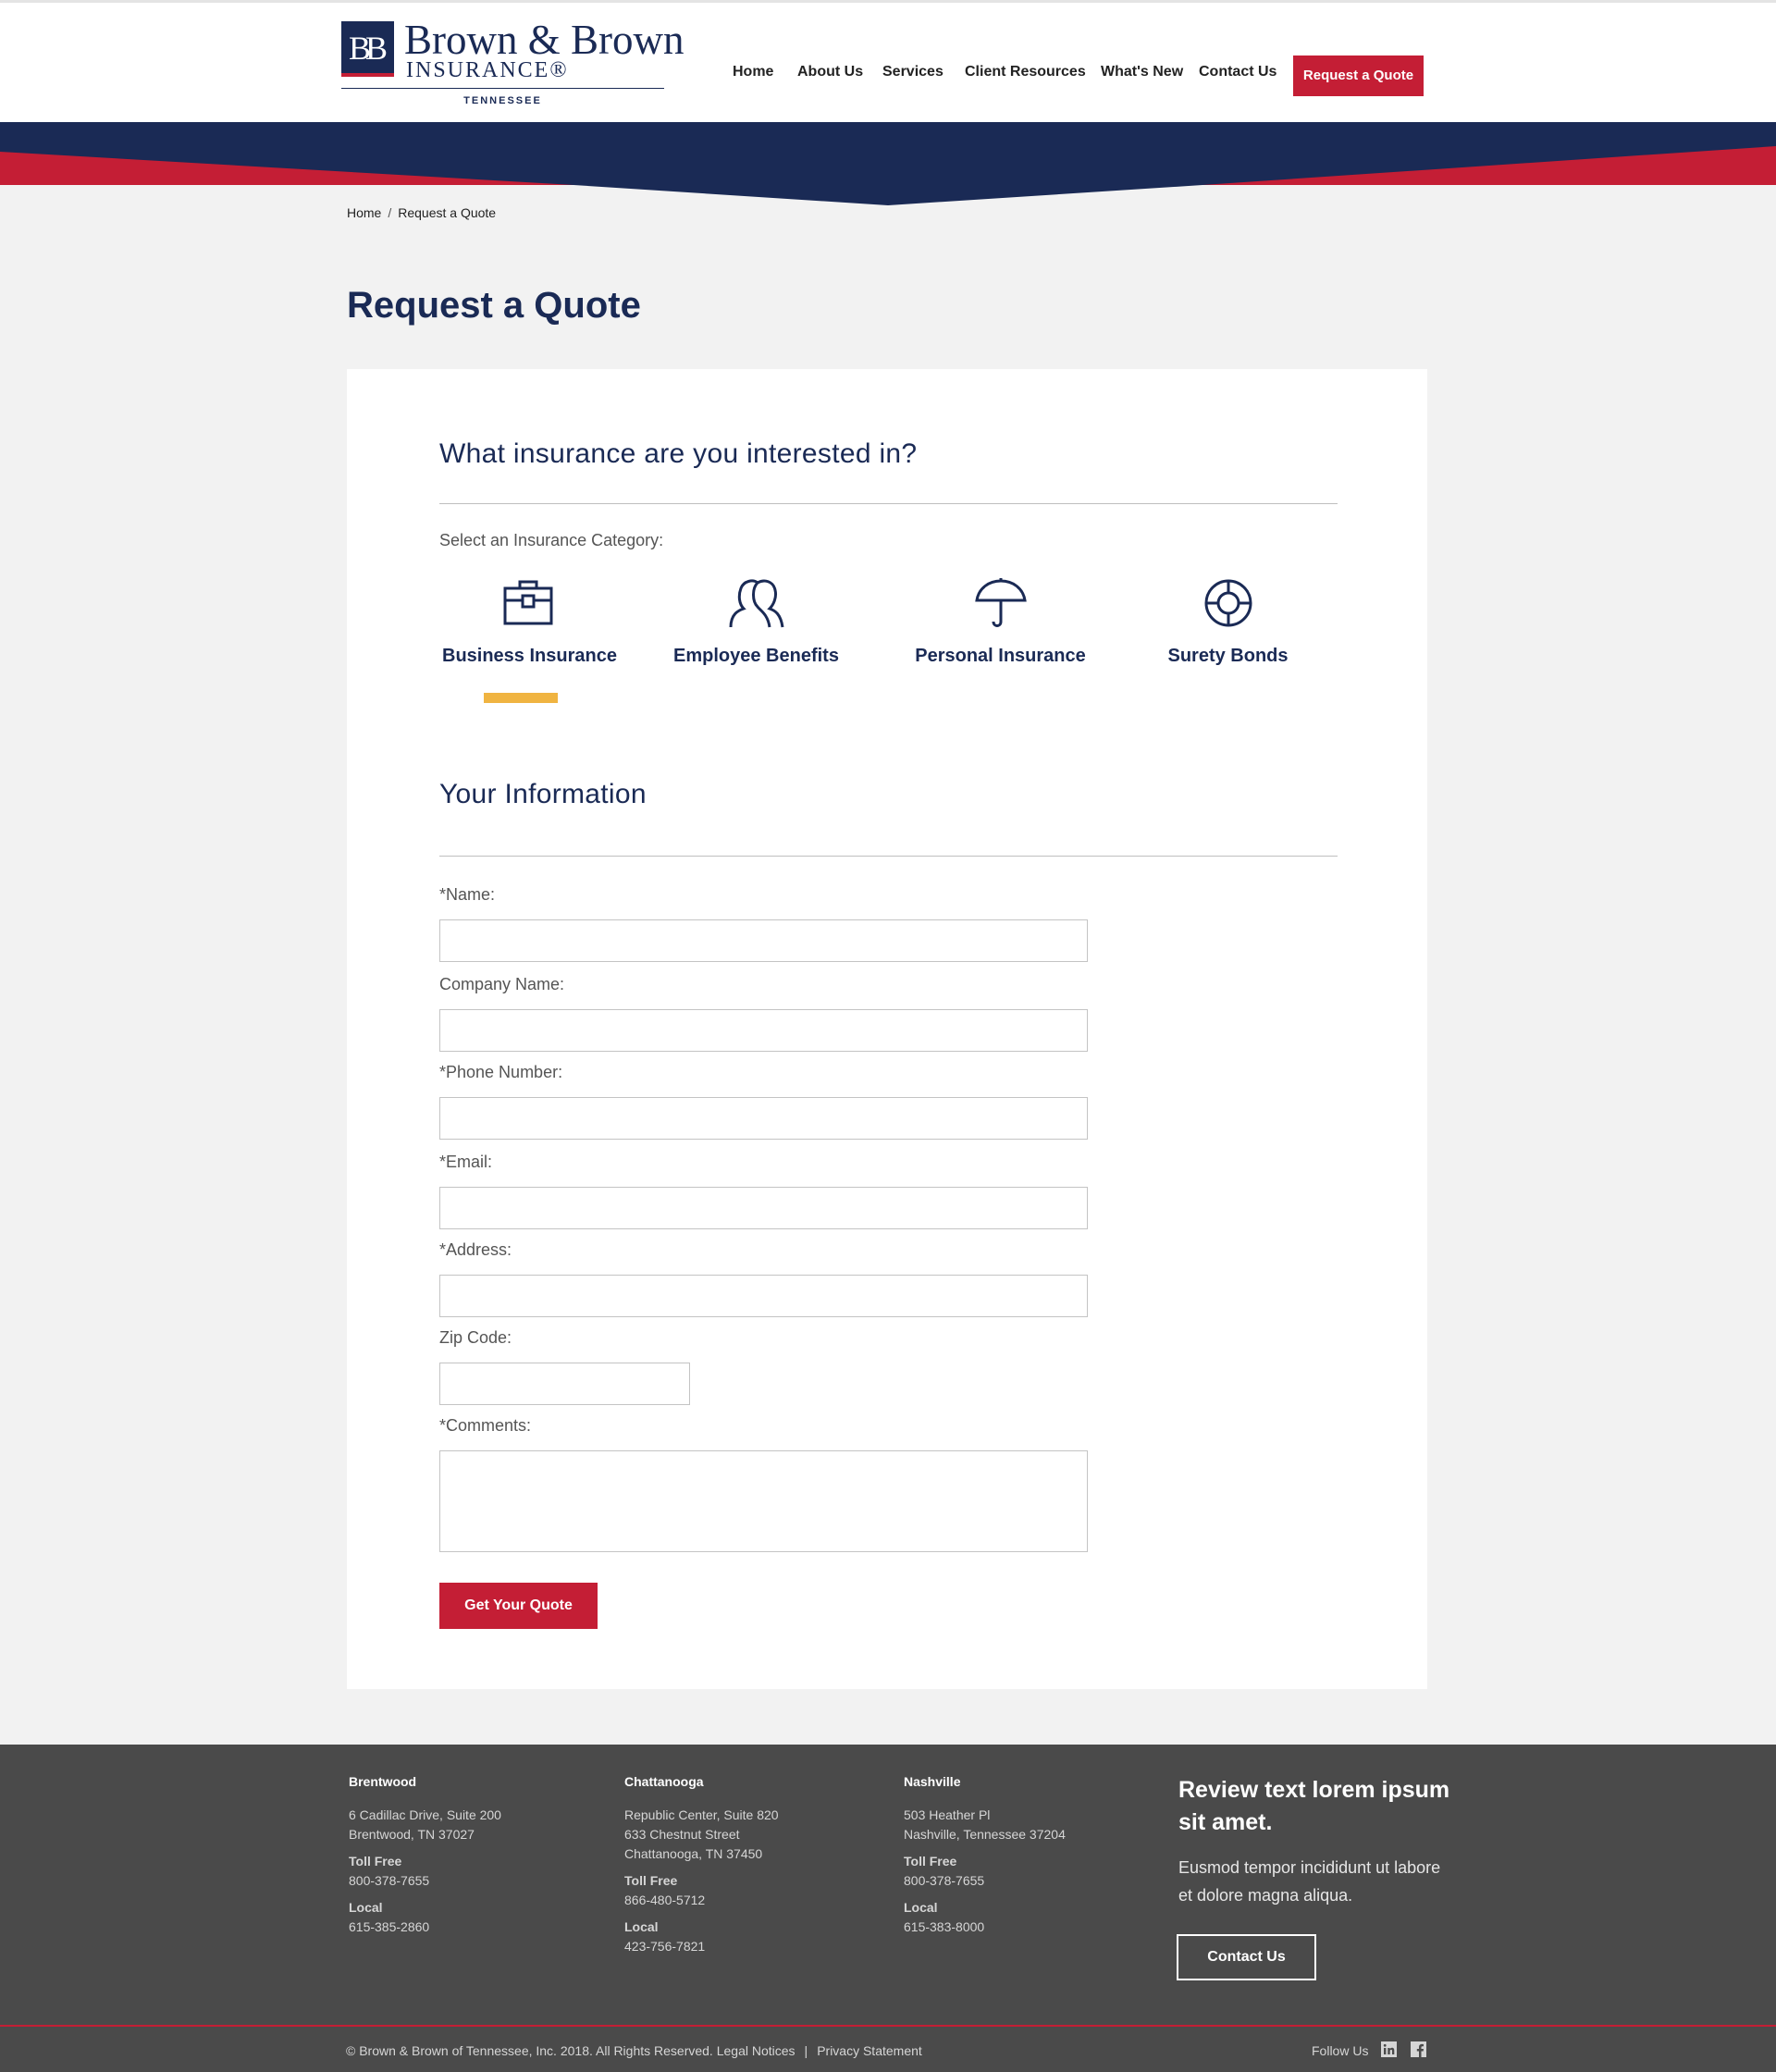 The height and width of the screenshot is (2072, 1776). I want to click on category-surety-bonds: Surety Bonds, so click(1228, 622).